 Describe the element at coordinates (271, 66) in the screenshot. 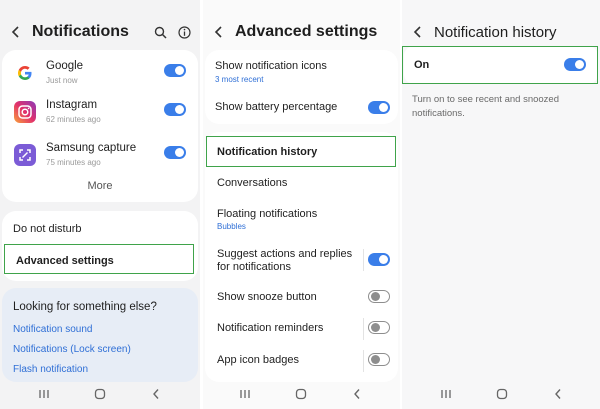

I see `show-notification-icons-item: Show notification icons` at that location.